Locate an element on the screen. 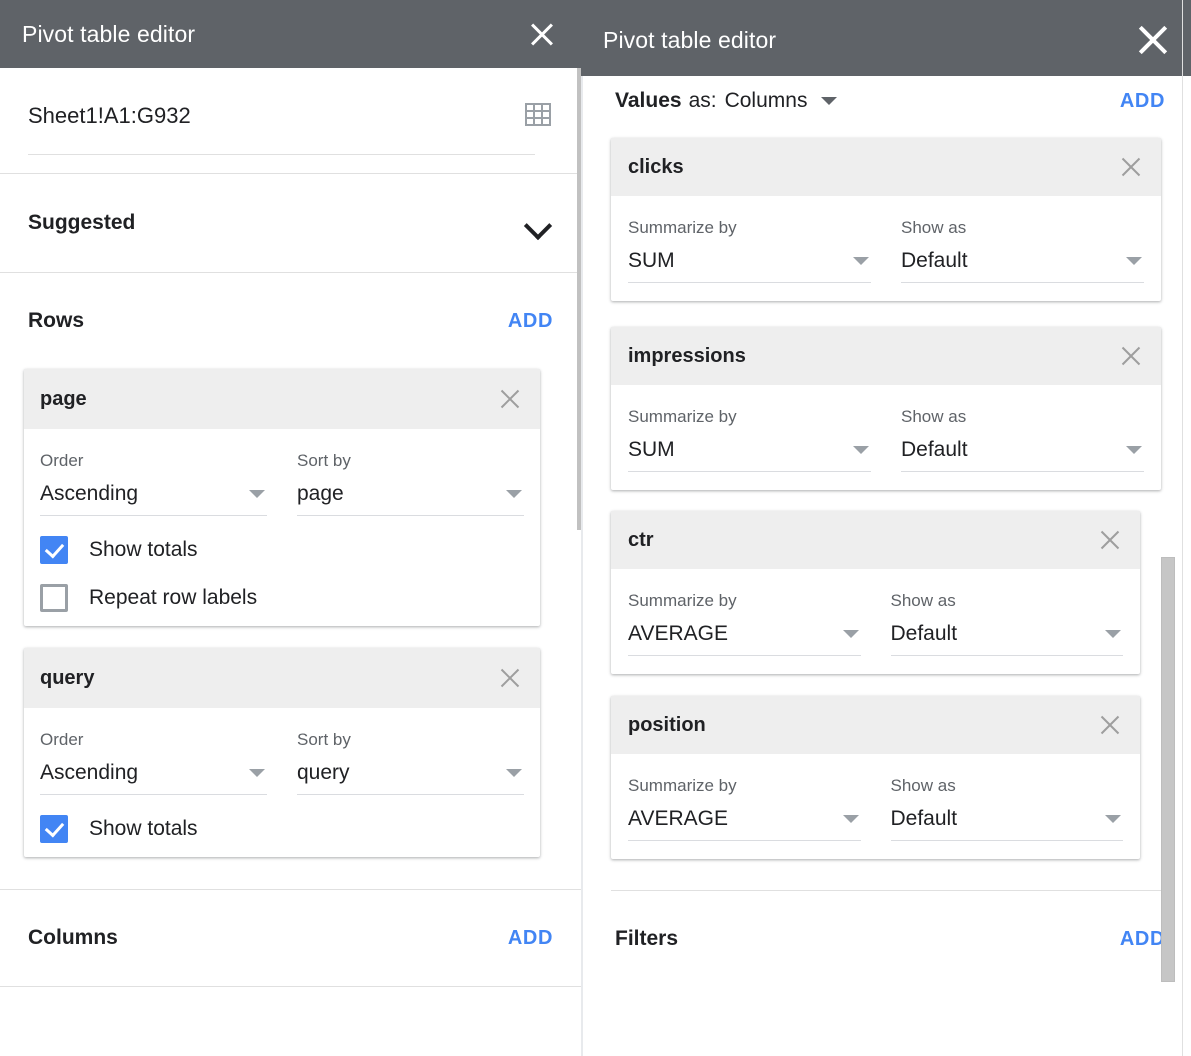  card-header: ctr is located at coordinates (875, 540).